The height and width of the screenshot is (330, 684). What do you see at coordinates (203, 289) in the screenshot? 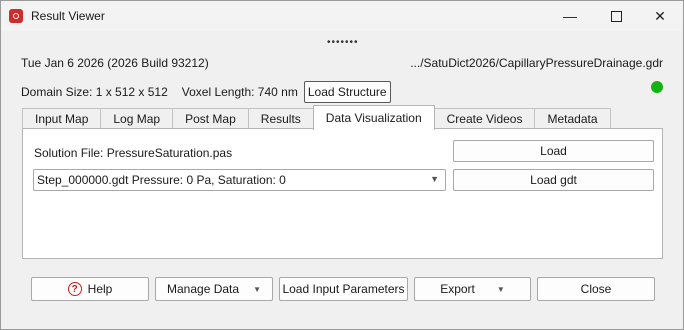
I see `manage-data-label: Manage Data` at bounding box center [203, 289].